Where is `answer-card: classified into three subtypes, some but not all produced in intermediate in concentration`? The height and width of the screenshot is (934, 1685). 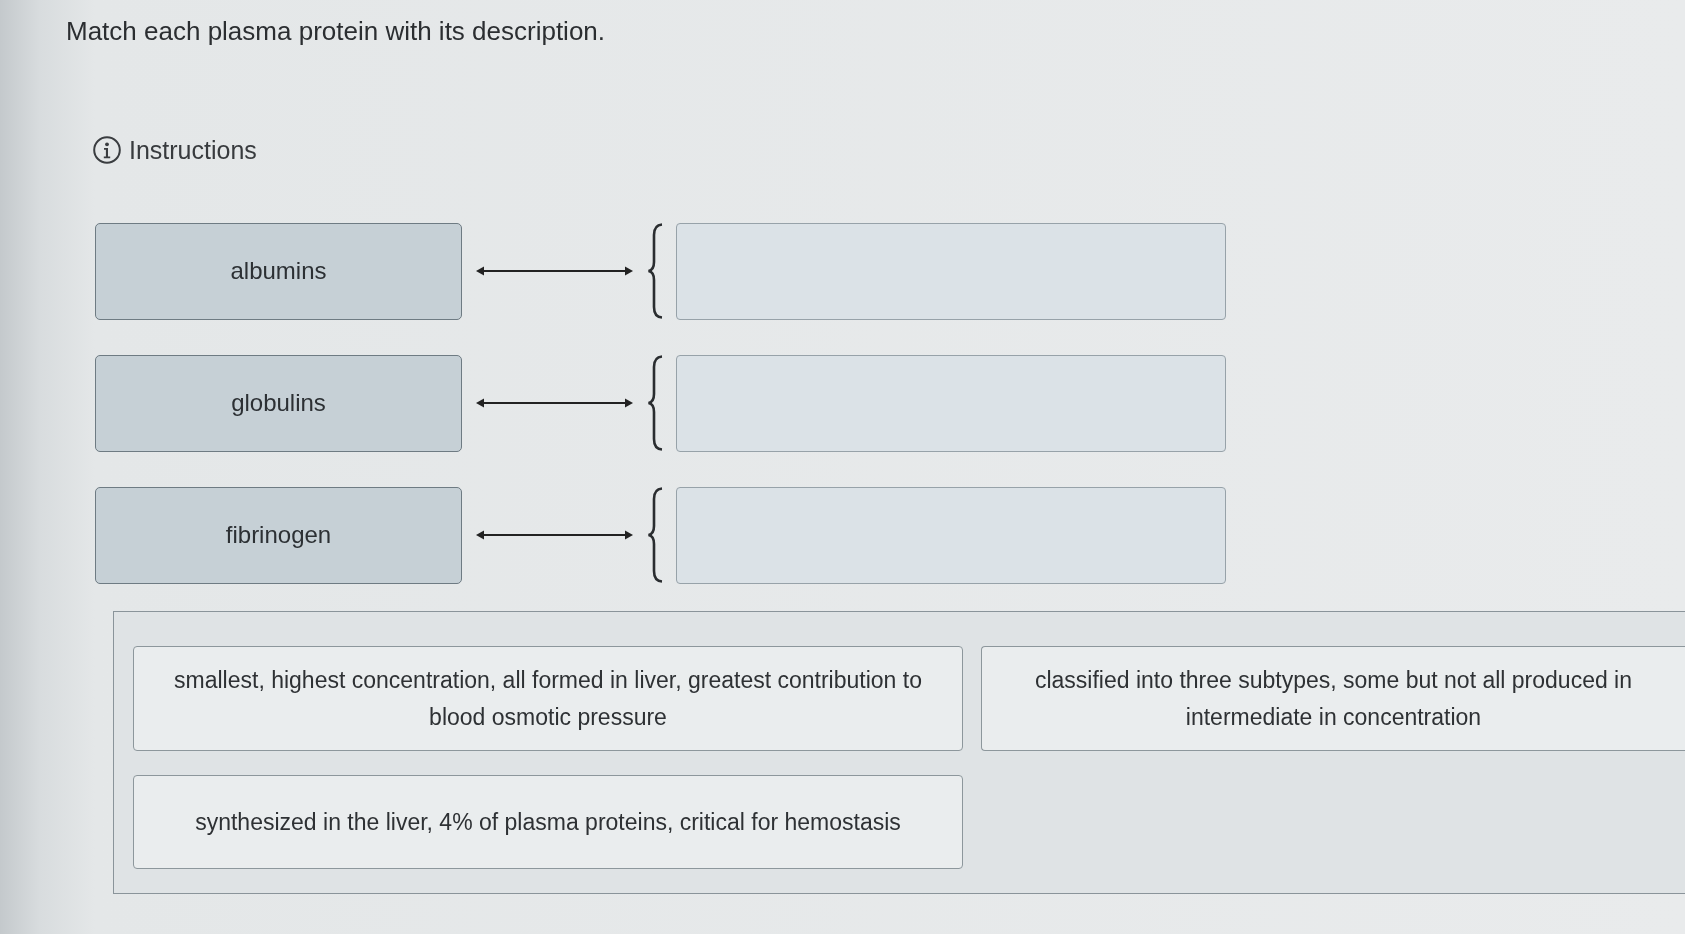 answer-card: classified into three subtypes, some but not all produced in intermediate in concentration is located at coordinates (1333, 698).